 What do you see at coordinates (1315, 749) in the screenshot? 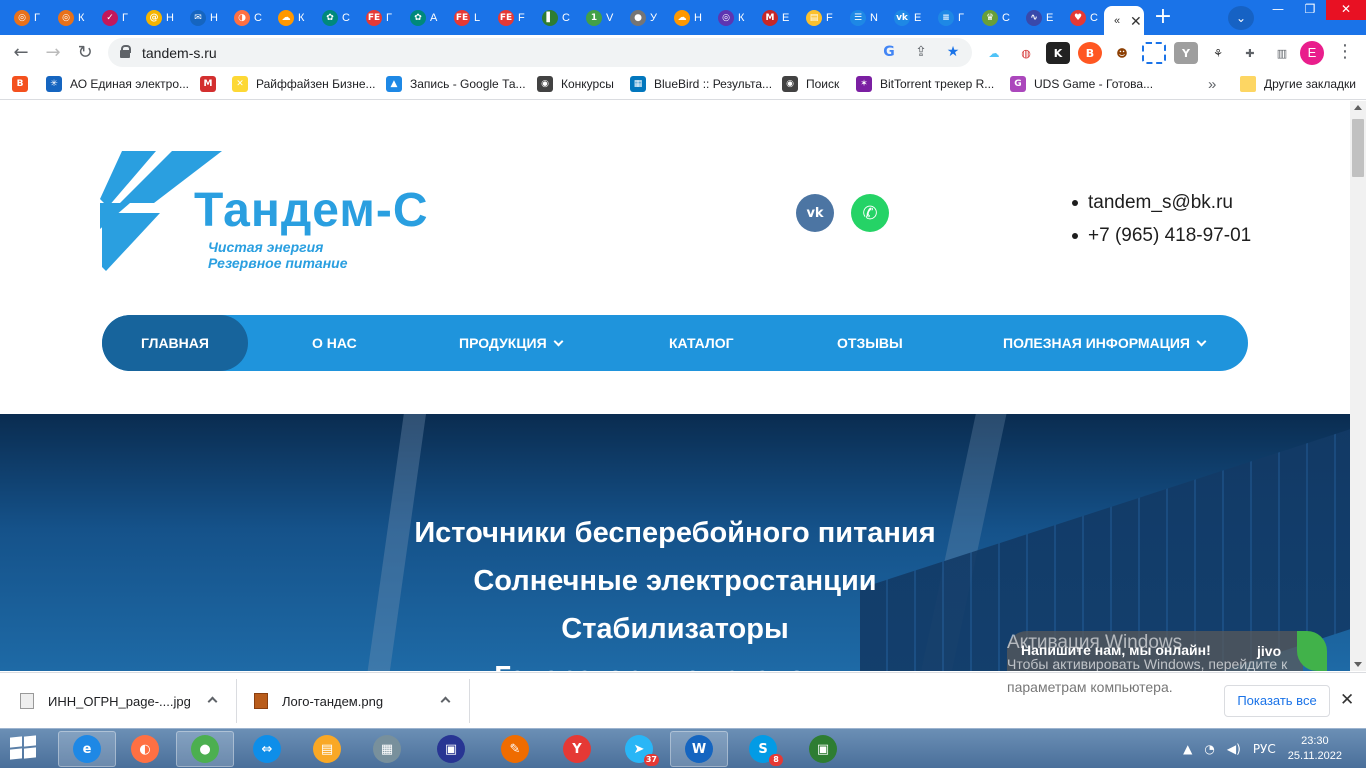
I see `clock: 23:30 25.11.2022` at bounding box center [1315, 749].